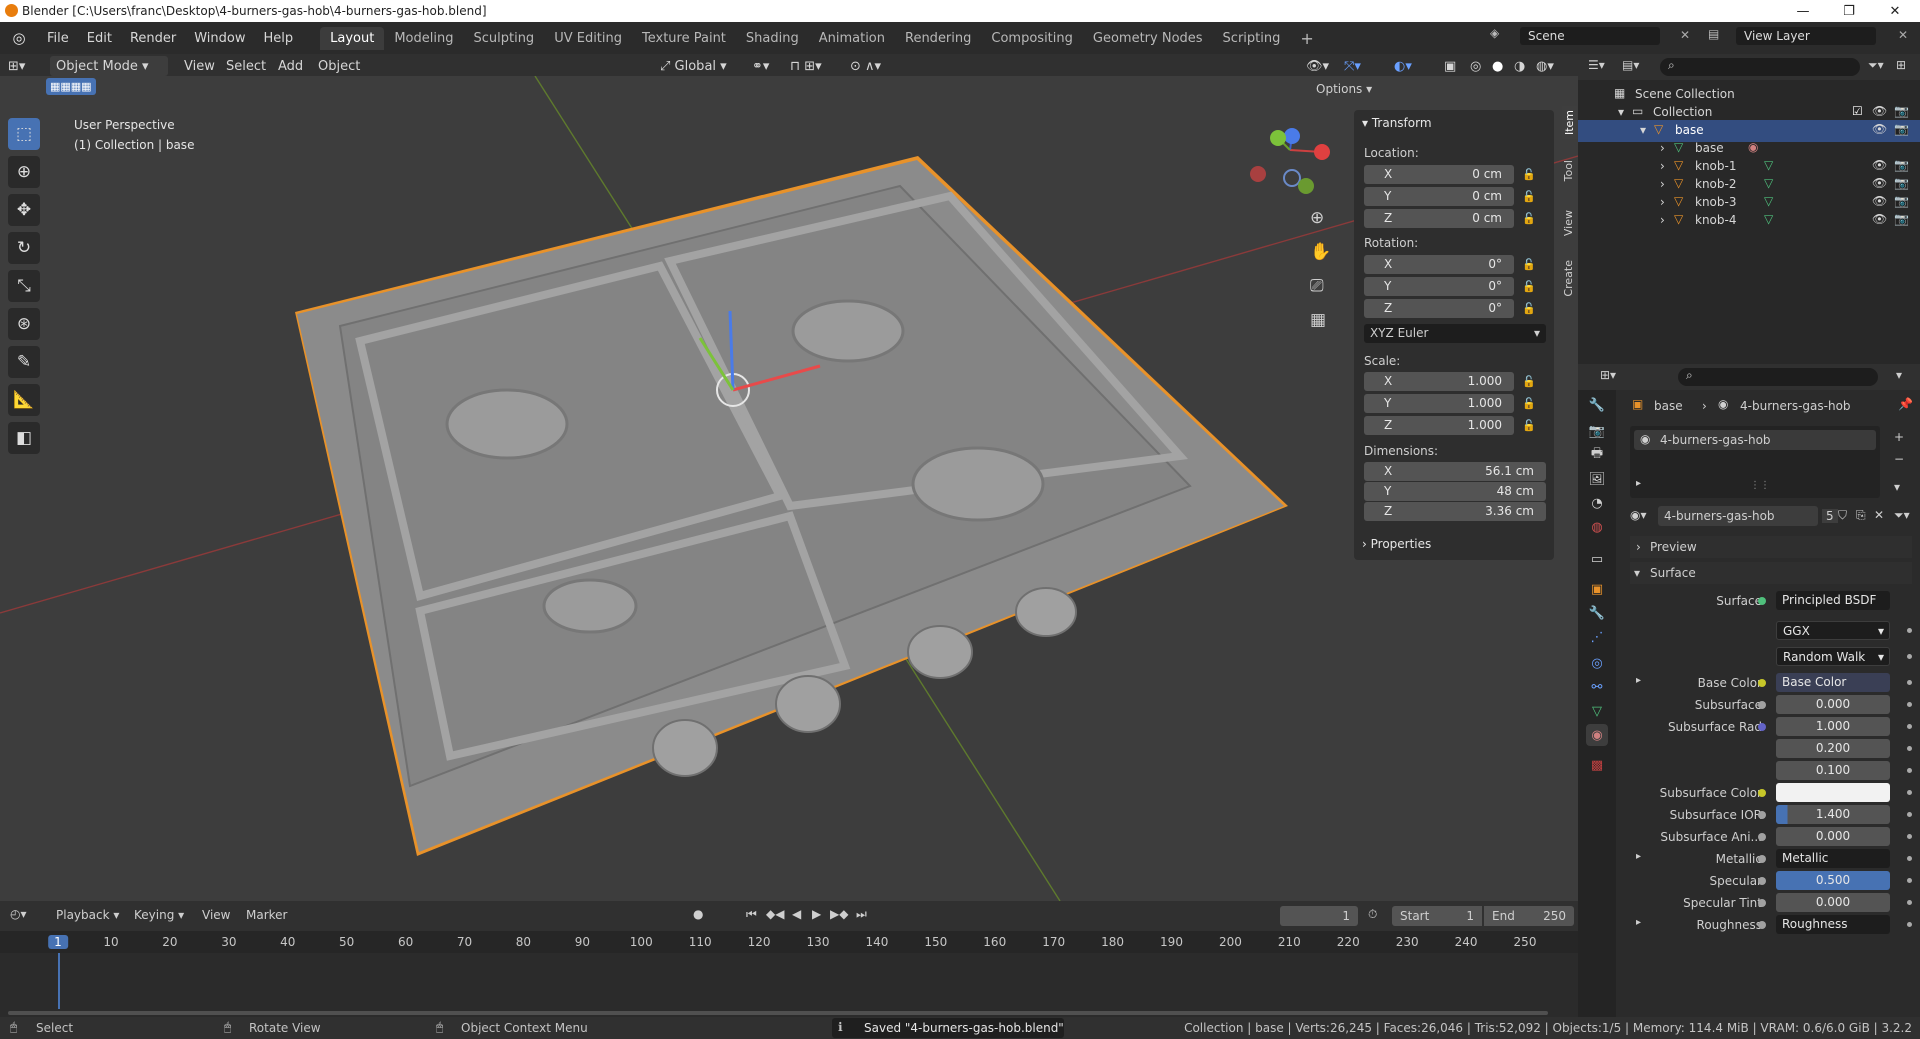 The width and height of the screenshot is (1920, 1039). I want to click on shader-input-value: 0.500, so click(1833, 880).